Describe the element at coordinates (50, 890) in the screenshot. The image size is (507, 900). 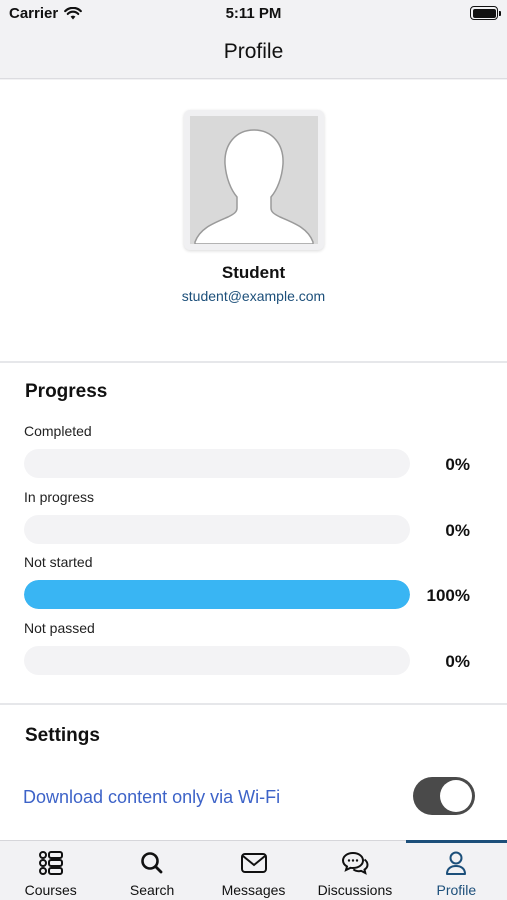
I see `tab-label: Courses` at that location.